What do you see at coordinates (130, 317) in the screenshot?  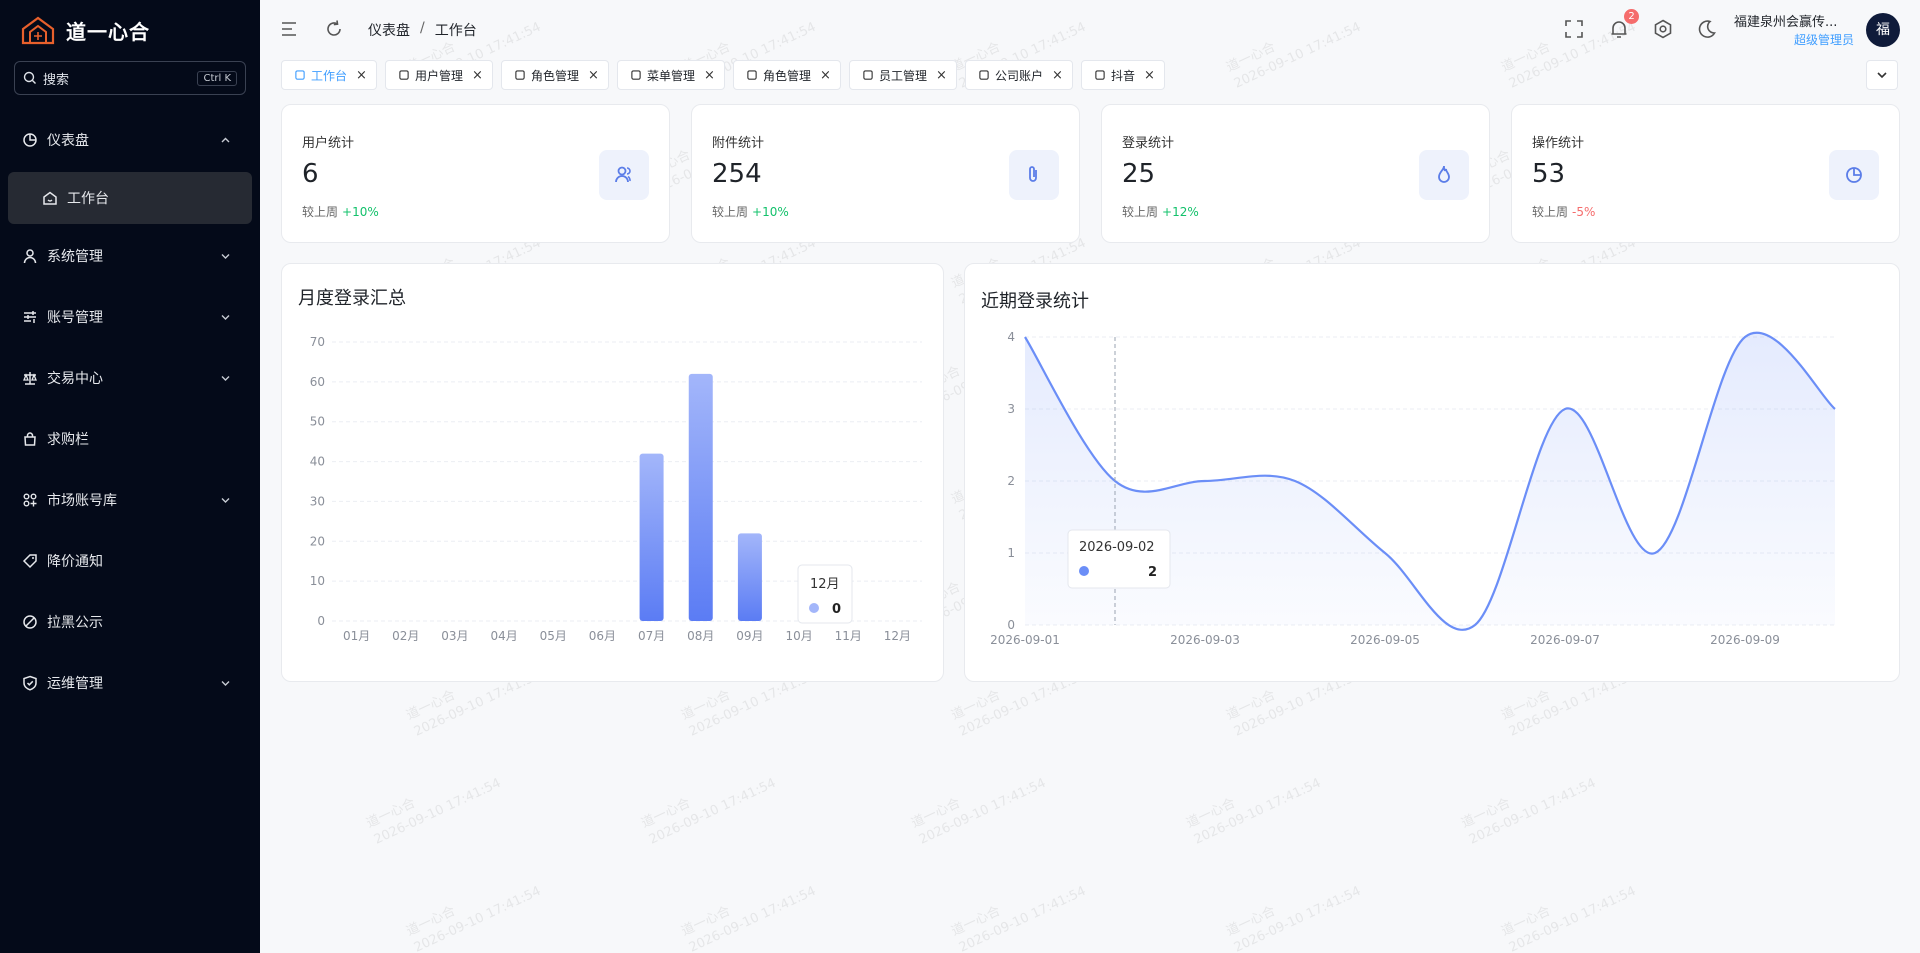 I see `sidebar-item-3: 账号管理` at bounding box center [130, 317].